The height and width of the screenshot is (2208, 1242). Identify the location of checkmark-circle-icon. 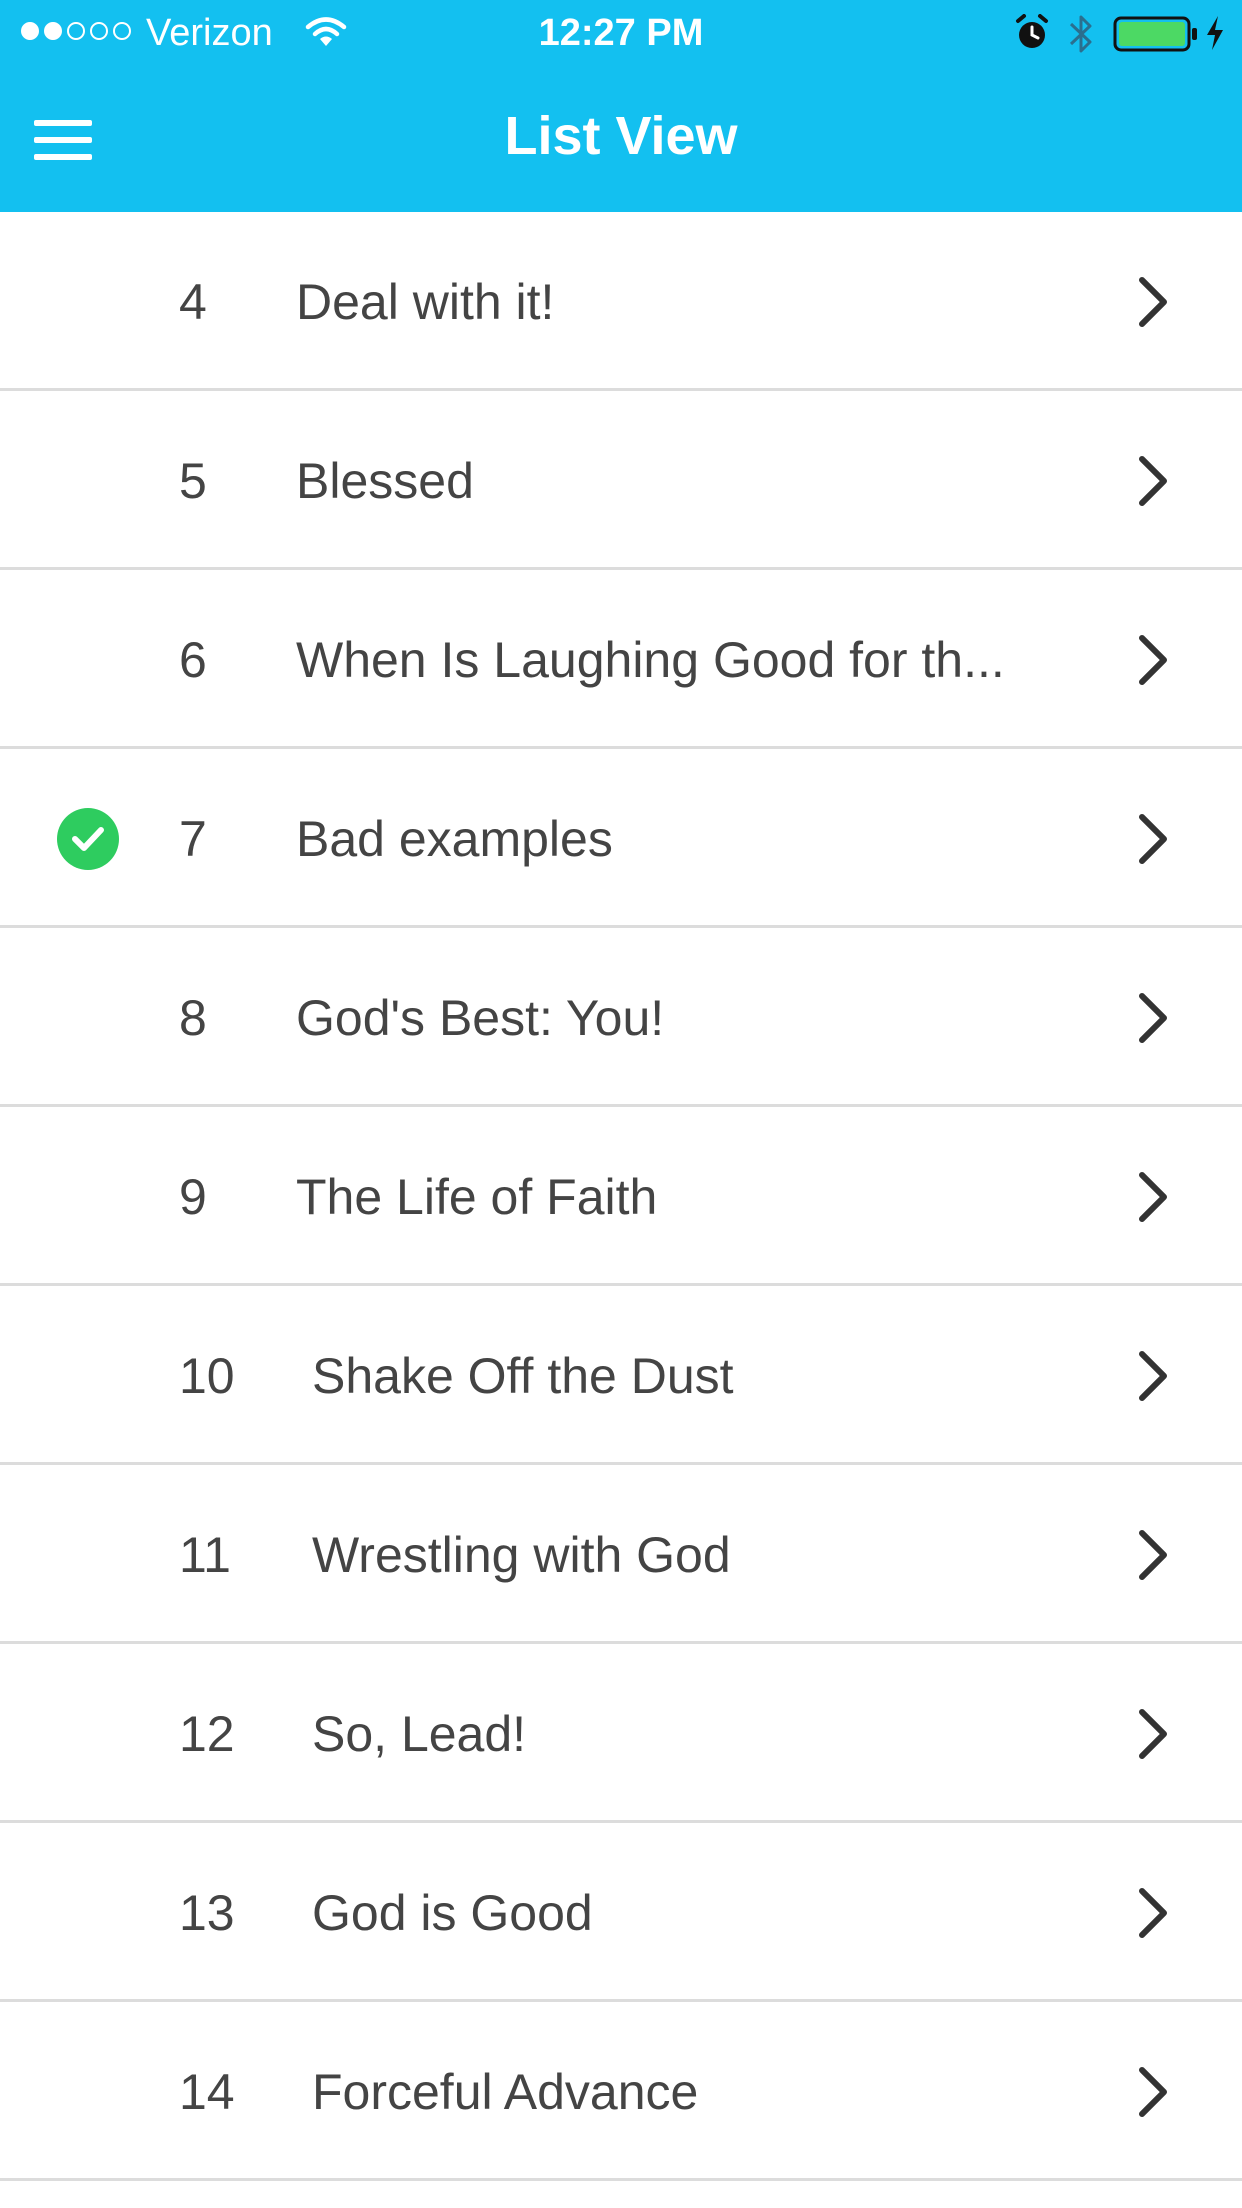
(88, 839).